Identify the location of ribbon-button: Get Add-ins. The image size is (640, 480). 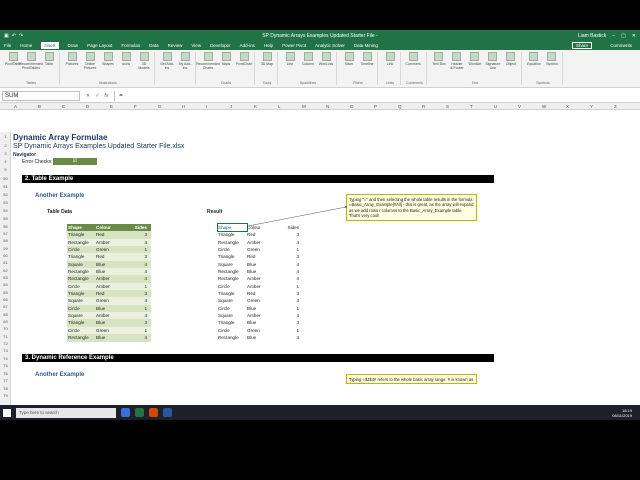
(167, 68).